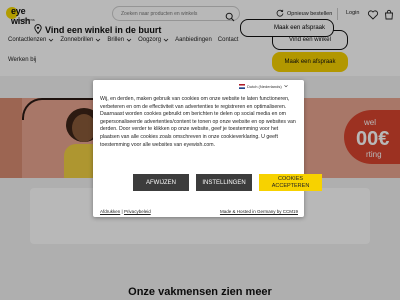 Image resolution: width=400 pixels, height=300 pixels. I want to click on language-label: Dutch (Nederlands), so click(264, 86).